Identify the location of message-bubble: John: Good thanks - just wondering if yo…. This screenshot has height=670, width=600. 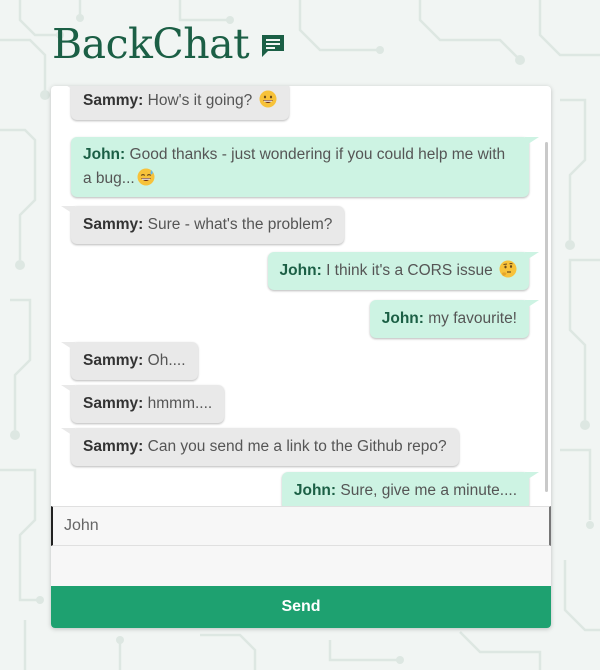
(305, 167).